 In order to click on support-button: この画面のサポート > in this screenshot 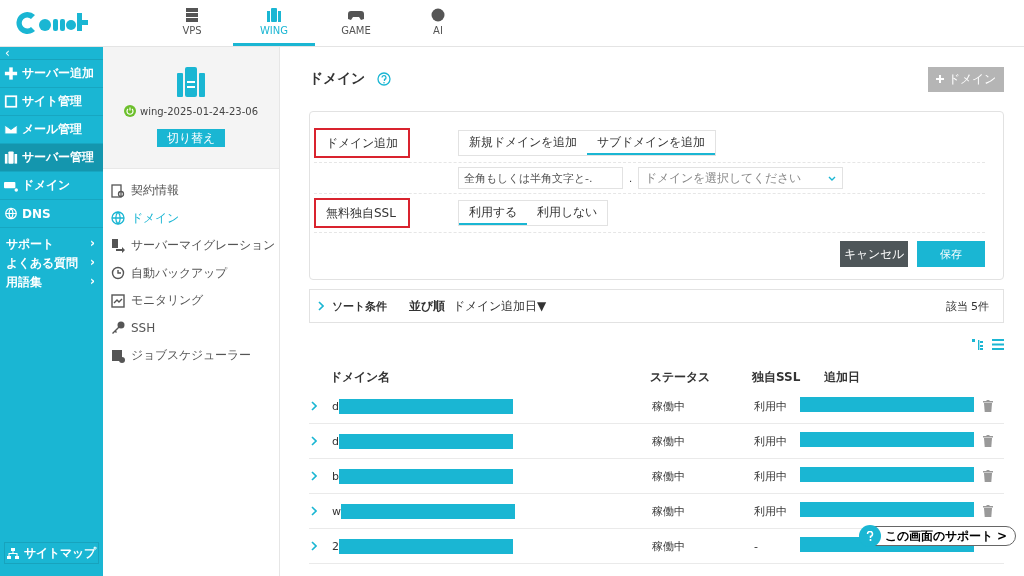, I will do `click(938, 536)`.